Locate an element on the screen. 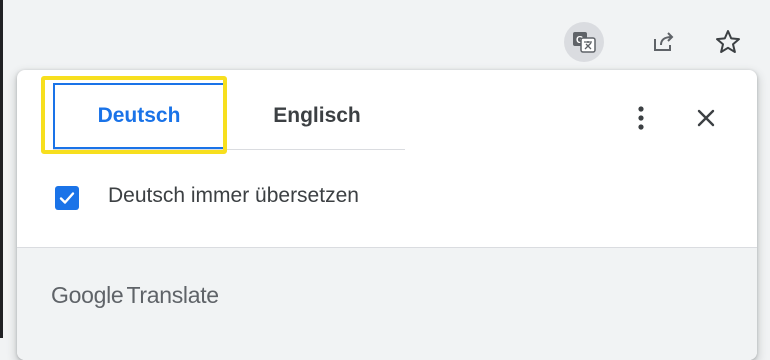 The width and height of the screenshot is (770, 360). tab-source-language: Deutsch is located at coordinates (139, 116).